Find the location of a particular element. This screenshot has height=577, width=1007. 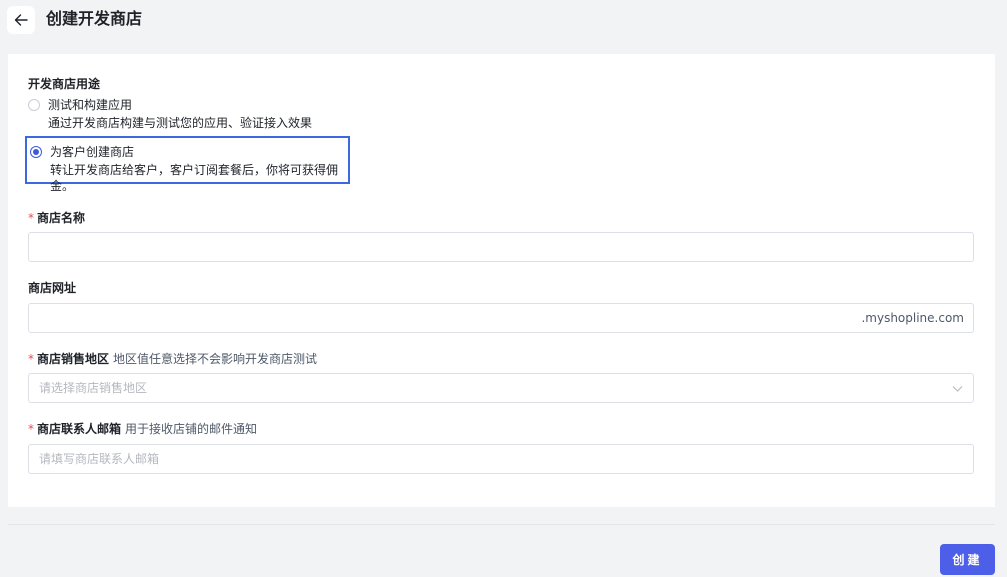

radio-option-test-apps: 测试和构建应用 通过开发商店构建与测试您的应用、验证接入效果 is located at coordinates (170, 114).